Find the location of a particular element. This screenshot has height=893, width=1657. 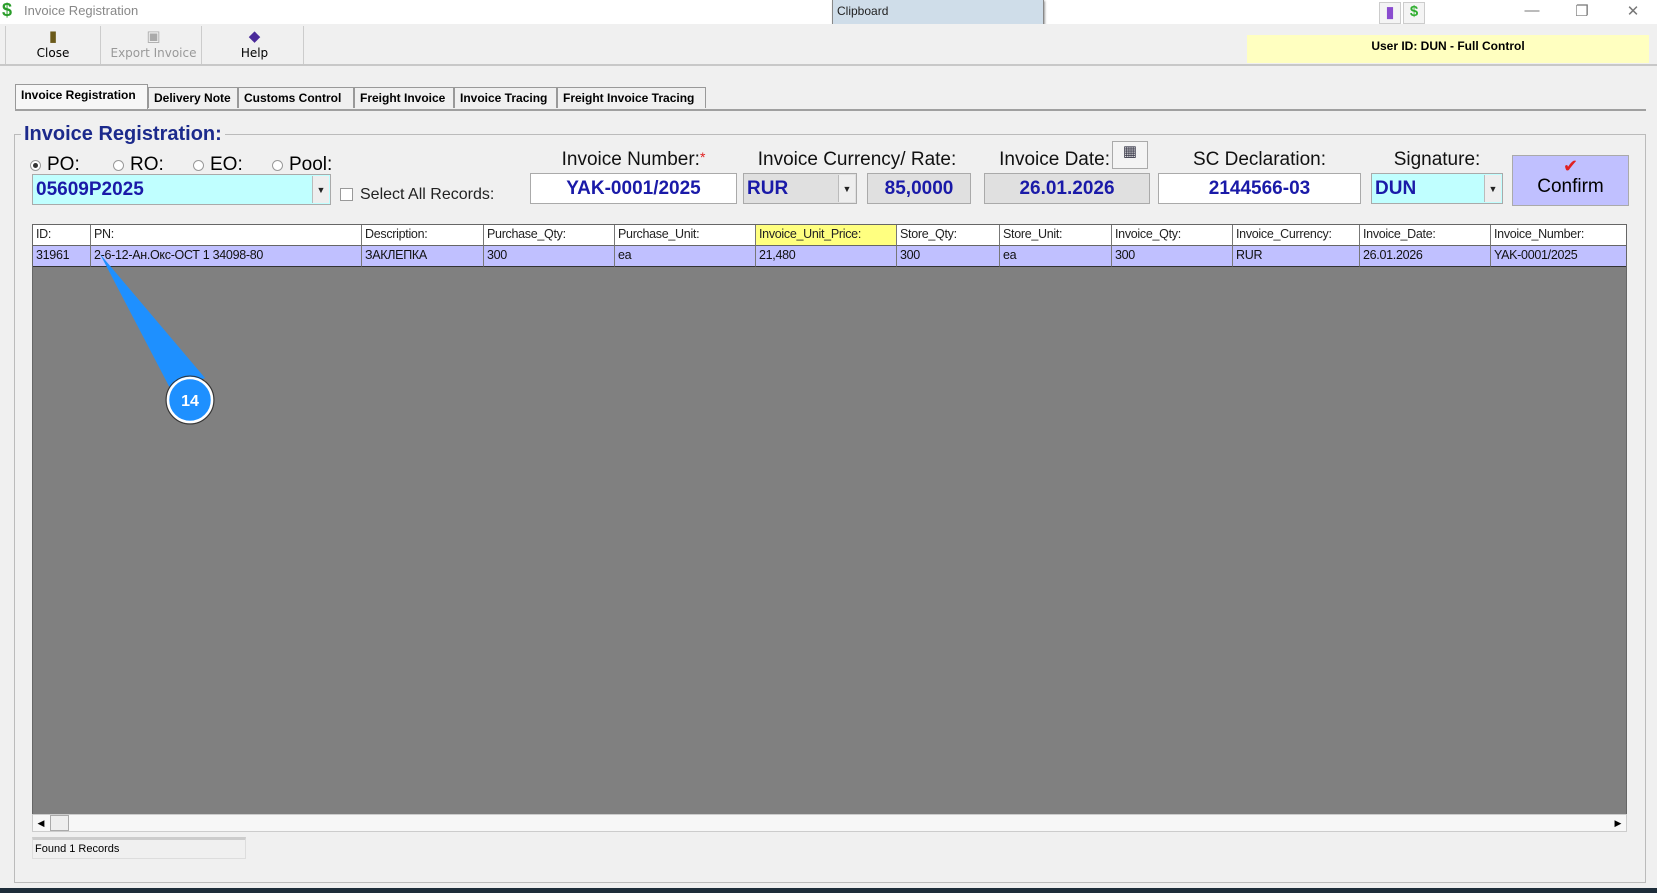

callout-annotation: 14 is located at coordinates (157, 339).